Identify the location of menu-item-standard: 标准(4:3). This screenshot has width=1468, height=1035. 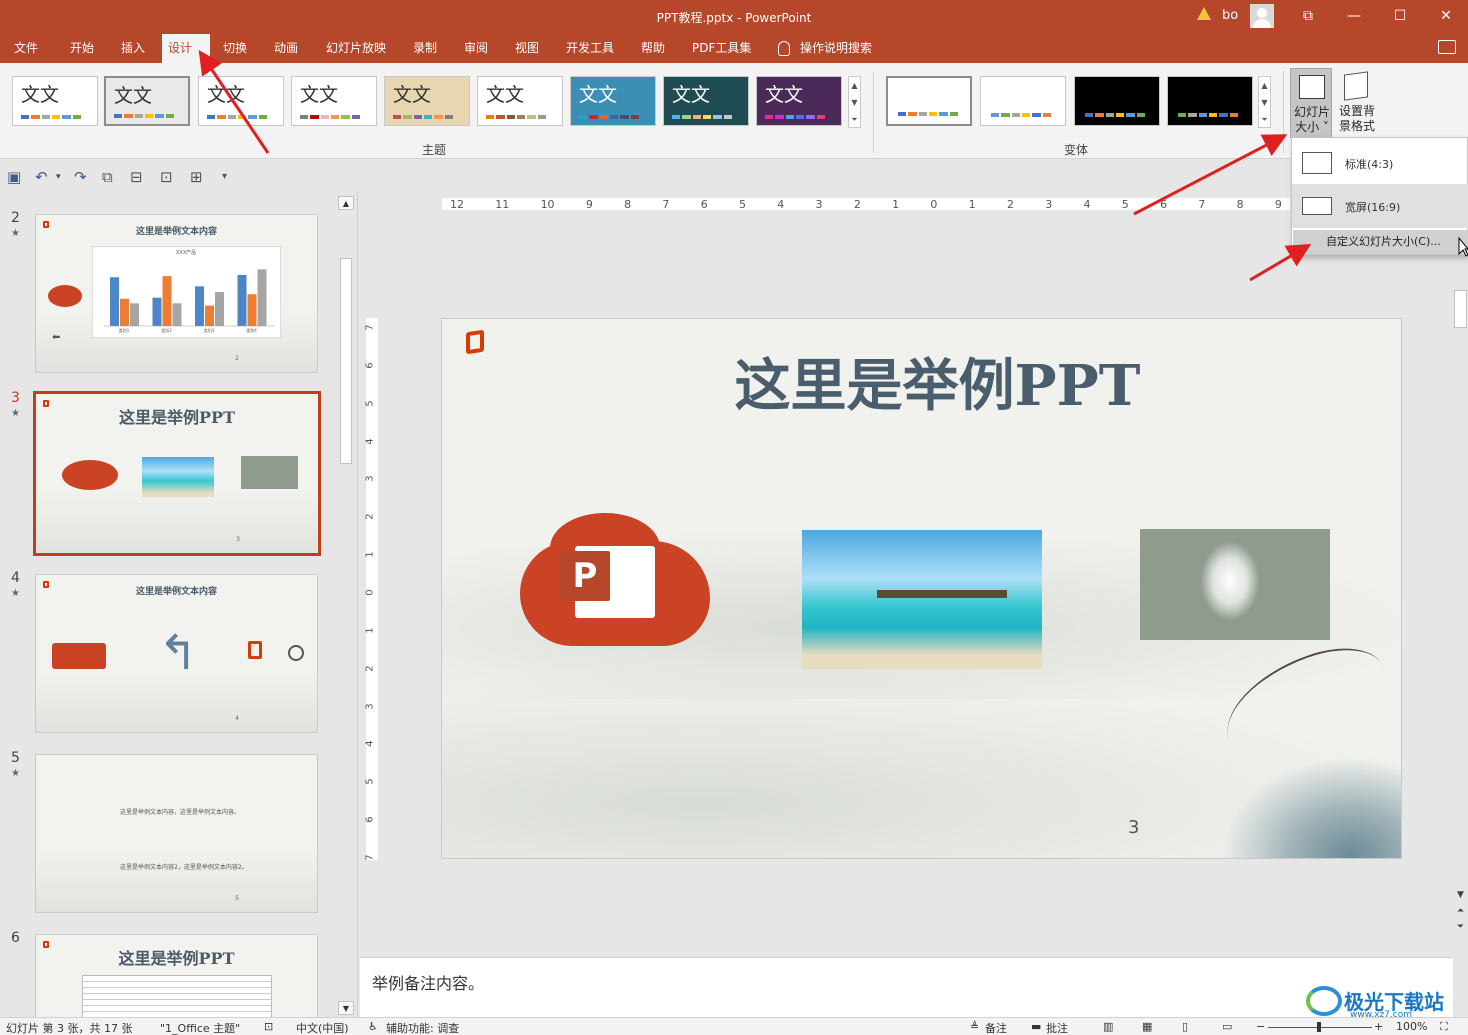
(1380, 163).